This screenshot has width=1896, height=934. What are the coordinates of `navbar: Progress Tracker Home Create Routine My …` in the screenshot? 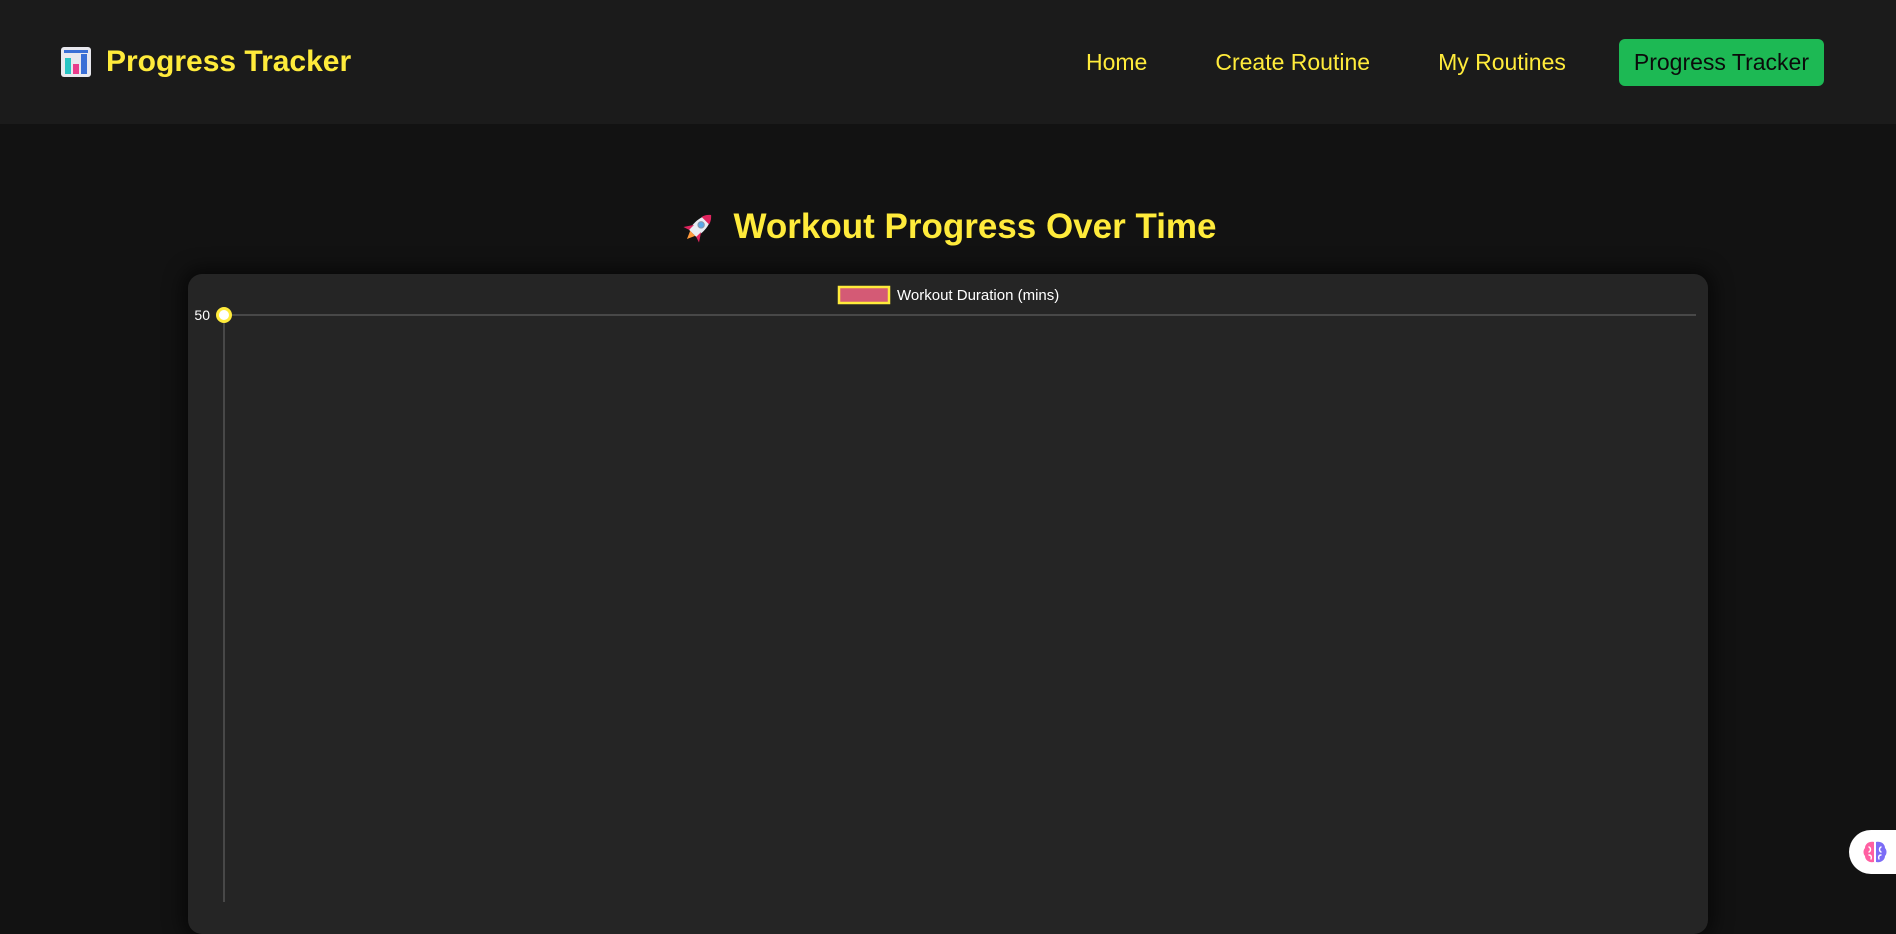 It's located at (948, 62).